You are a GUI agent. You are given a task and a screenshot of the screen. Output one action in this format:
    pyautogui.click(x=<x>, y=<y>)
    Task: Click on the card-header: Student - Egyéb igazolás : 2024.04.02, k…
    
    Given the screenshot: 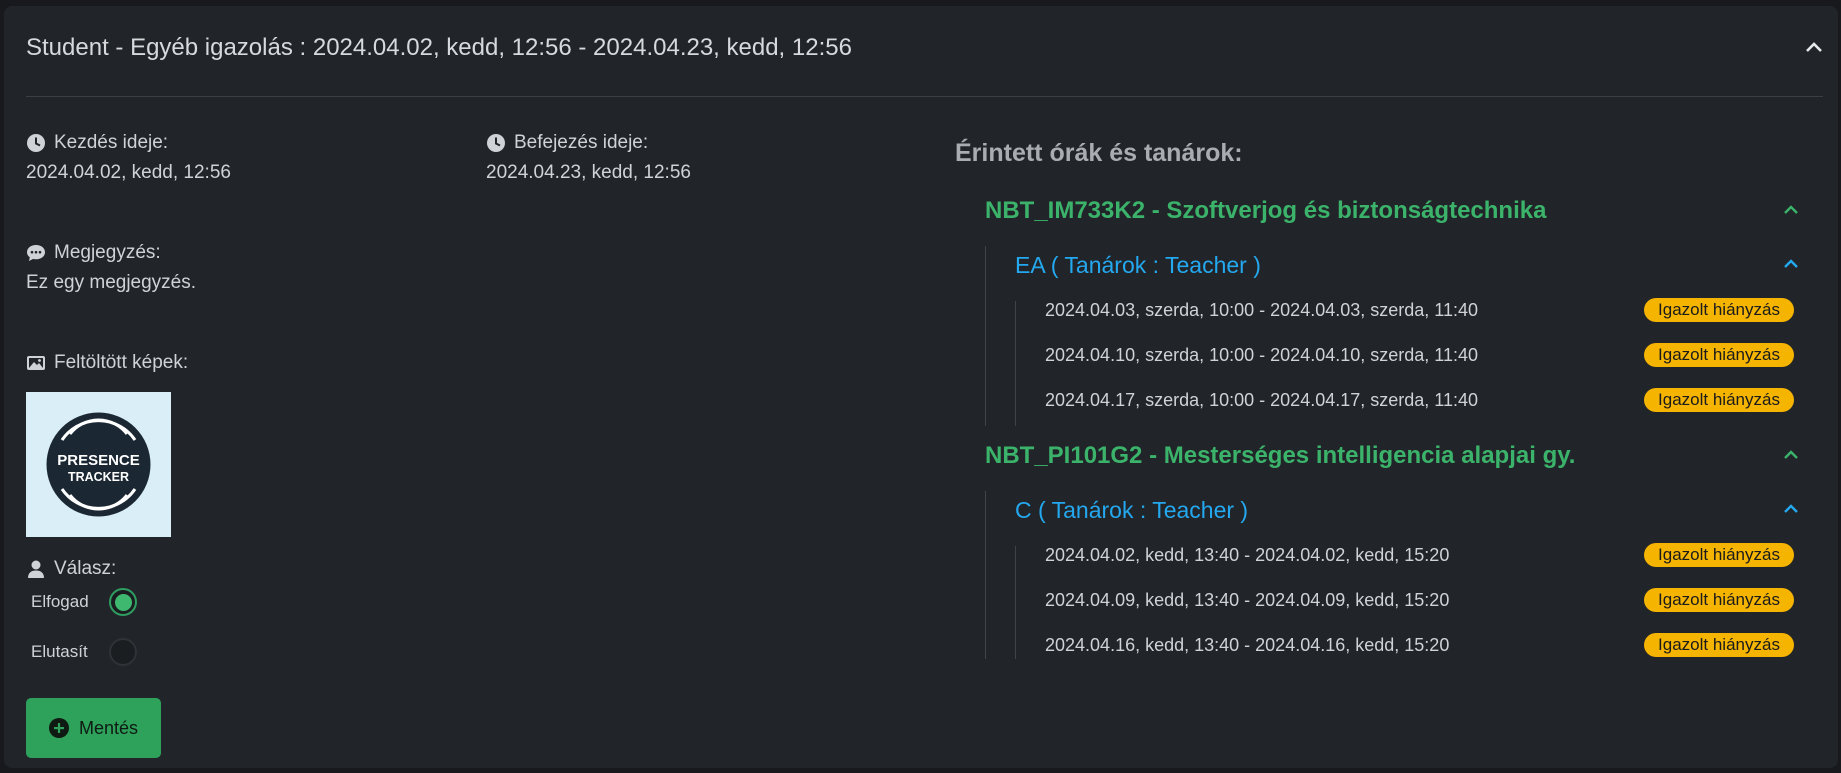 What is the action you would take?
    pyautogui.click(x=924, y=51)
    